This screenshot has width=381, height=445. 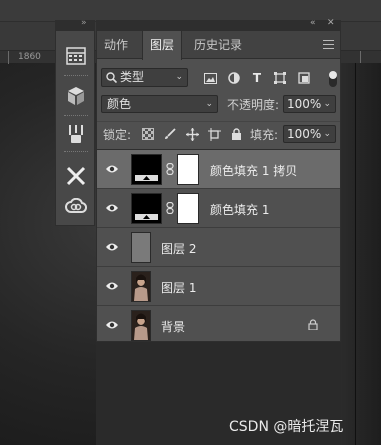 I want to click on lock-transparent-pixels-icon, so click(x=148, y=134).